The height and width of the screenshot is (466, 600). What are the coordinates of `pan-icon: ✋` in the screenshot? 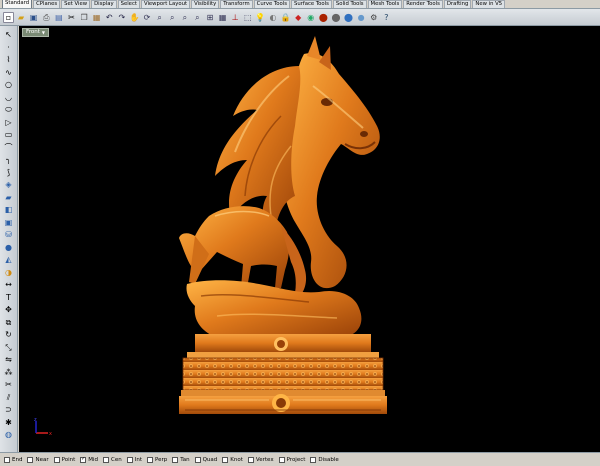 It's located at (134, 17).